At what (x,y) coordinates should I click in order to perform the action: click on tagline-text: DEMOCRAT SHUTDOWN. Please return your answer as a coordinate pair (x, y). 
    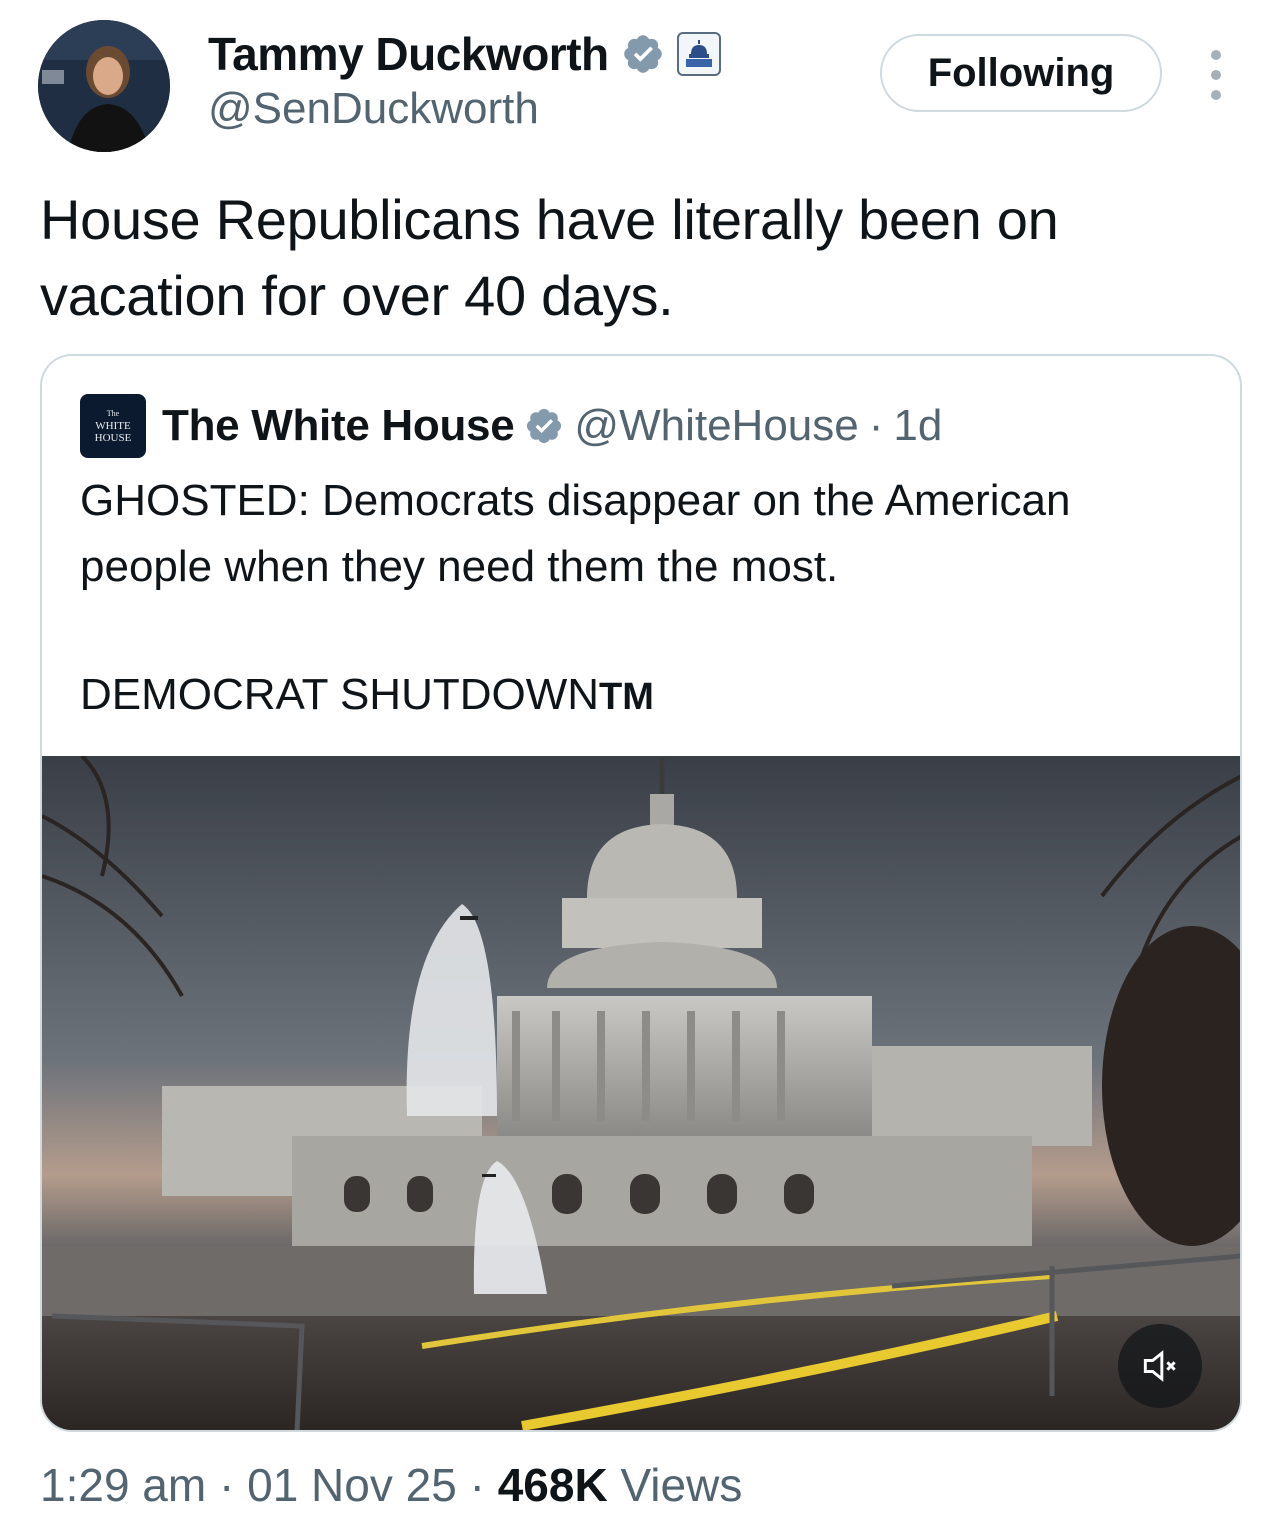
    Looking at the image, I should click on (340, 694).